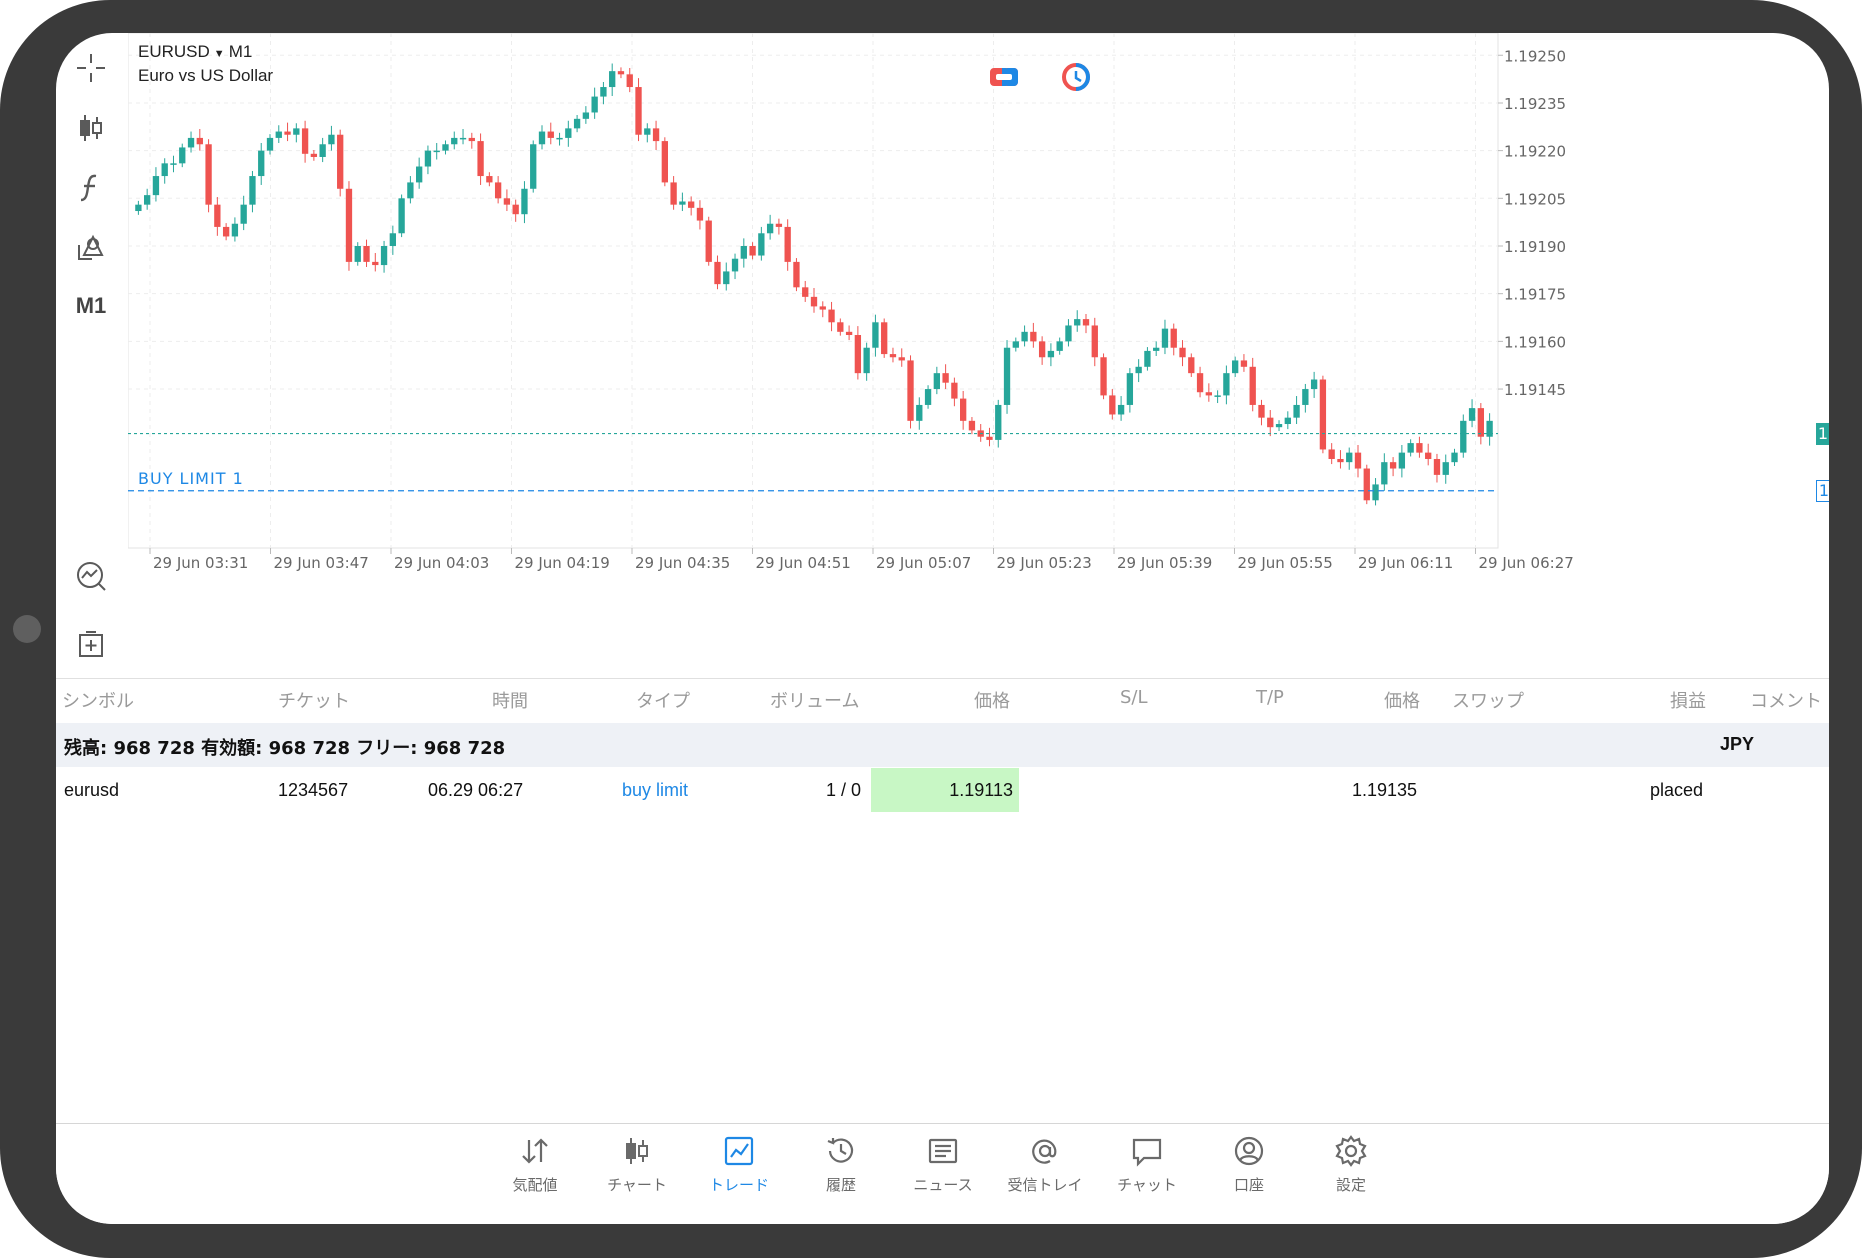 This screenshot has height=1258, width=1862. What do you see at coordinates (91, 188) in the screenshot?
I see `indicators-icon` at bounding box center [91, 188].